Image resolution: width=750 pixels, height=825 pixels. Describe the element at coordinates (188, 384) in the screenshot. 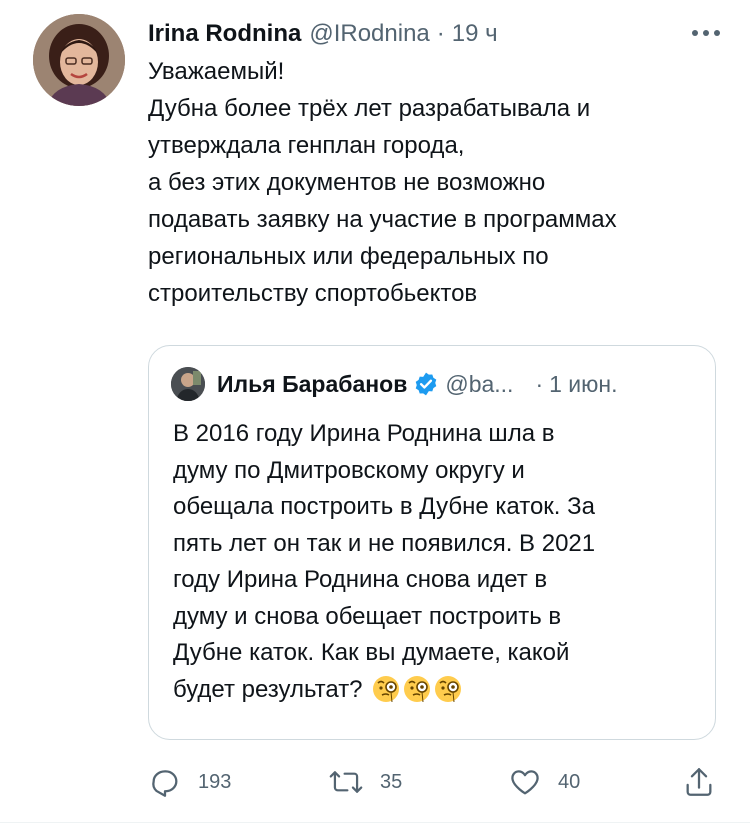

I see `quoted-author-avatar` at that location.